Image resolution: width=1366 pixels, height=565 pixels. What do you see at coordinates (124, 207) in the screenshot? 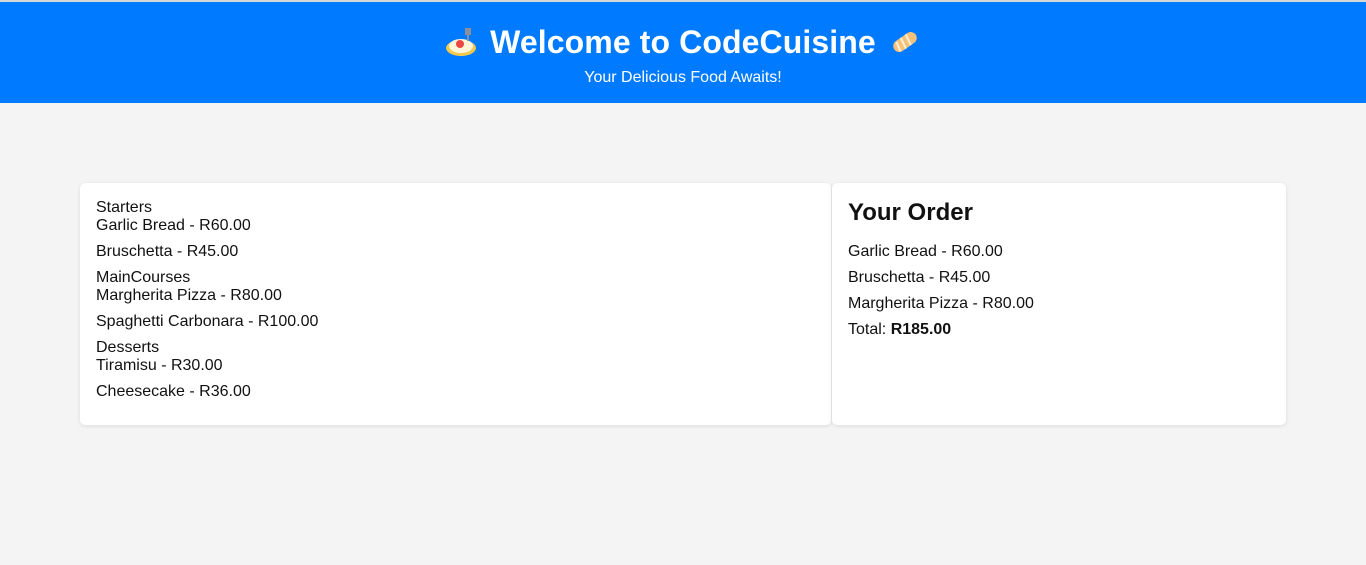
I see `section-heading-starters: Starters` at bounding box center [124, 207].